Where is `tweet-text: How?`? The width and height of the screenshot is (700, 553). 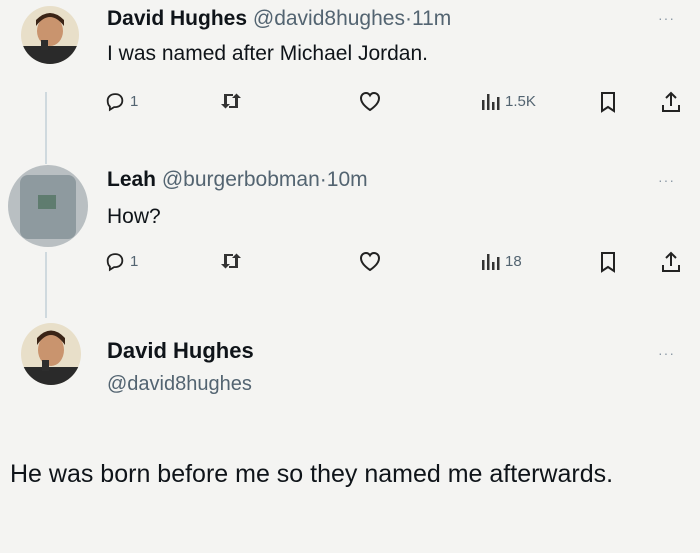
tweet-text: How? is located at coordinates (134, 216).